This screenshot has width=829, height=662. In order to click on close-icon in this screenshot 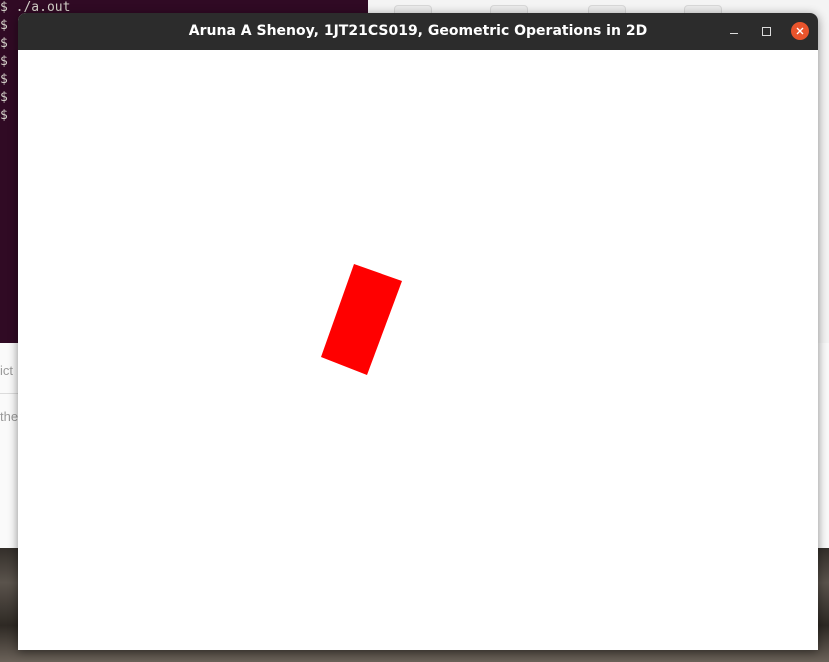, I will do `click(800, 31)`.